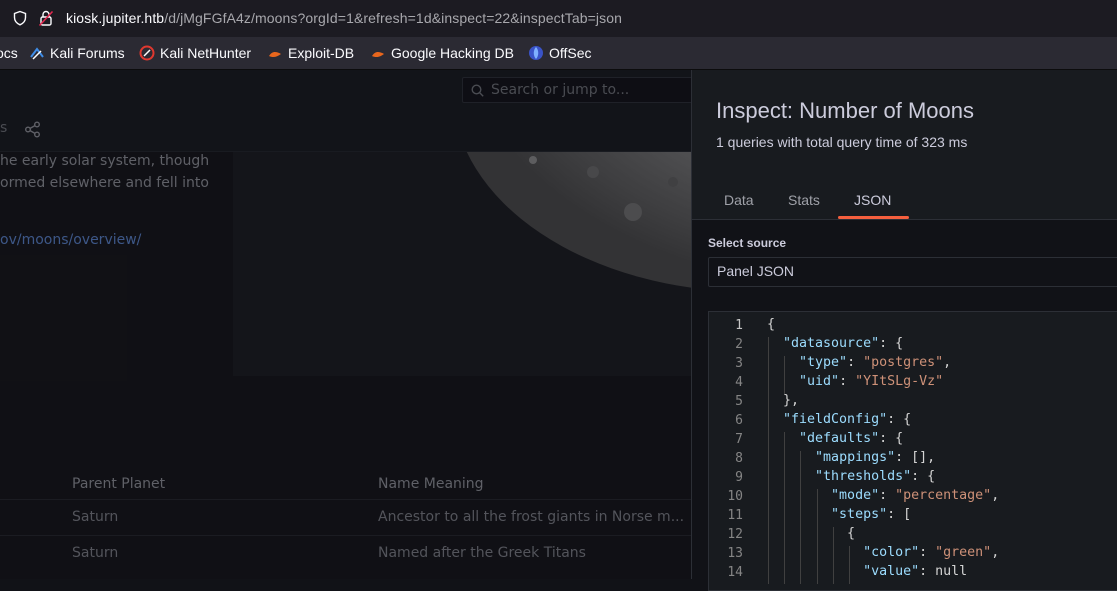 This screenshot has width=1117, height=591. What do you see at coordinates (845, 110) in the screenshot?
I see `drawer-title: Inspect: Number of Moons` at bounding box center [845, 110].